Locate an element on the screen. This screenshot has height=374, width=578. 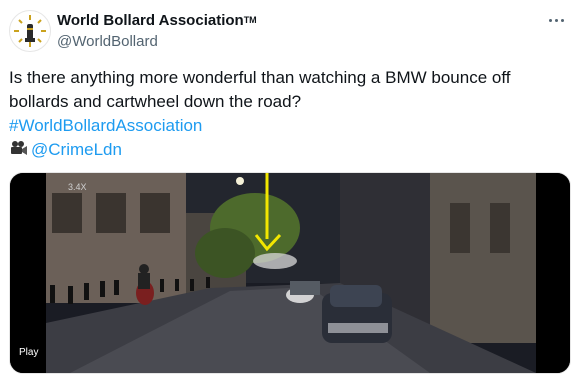
more-options-icon is located at coordinates (556, 20).